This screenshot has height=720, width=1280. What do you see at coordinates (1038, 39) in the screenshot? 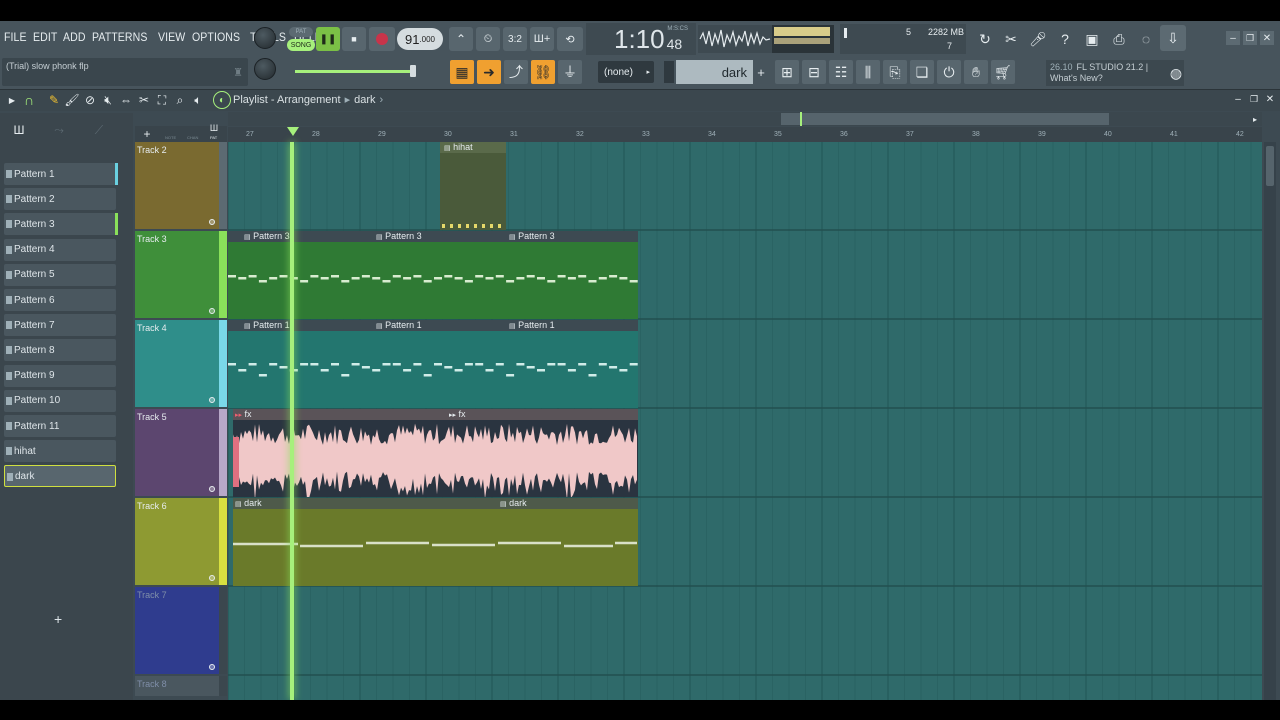
I see `microphone-icon: 🎤︎` at bounding box center [1038, 39].